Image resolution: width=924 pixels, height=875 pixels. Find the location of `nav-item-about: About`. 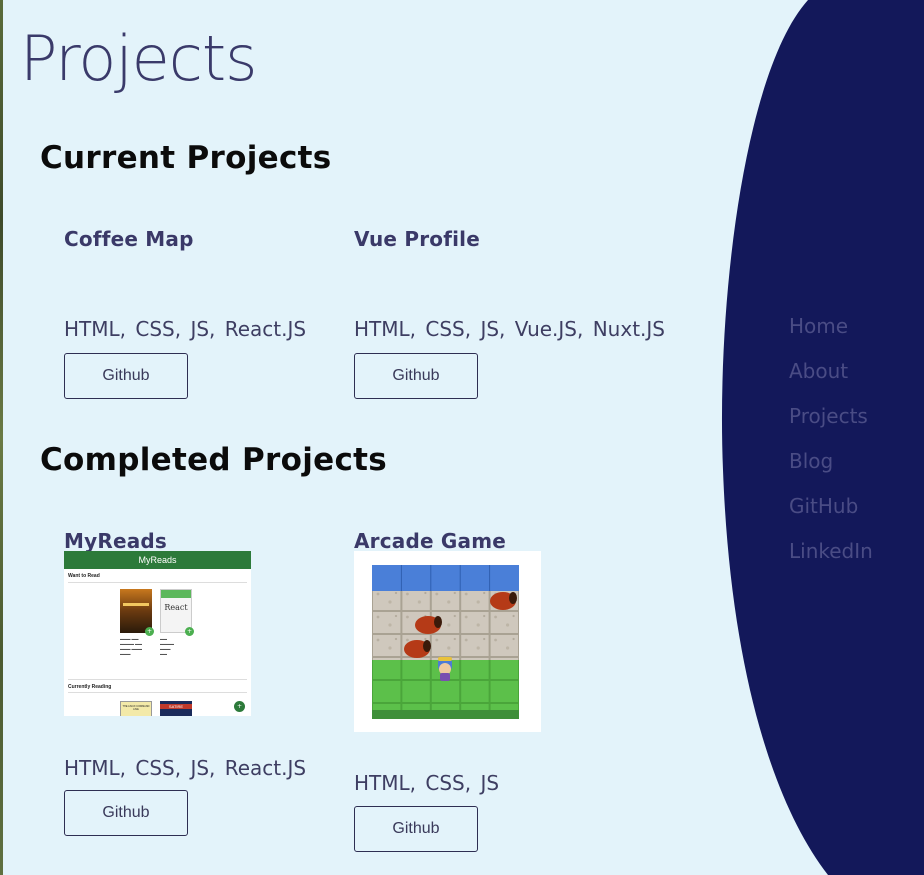

nav-item-about: About is located at coordinates (831, 381).